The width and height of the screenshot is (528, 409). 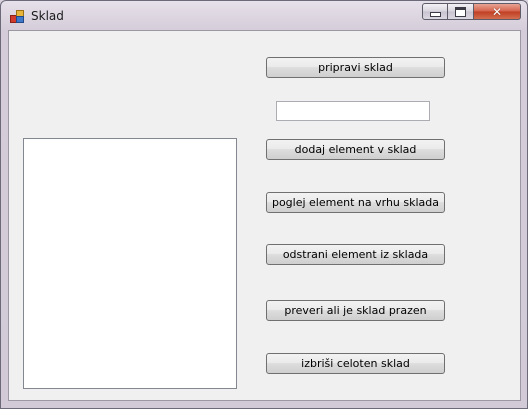 I want to click on window-title: Sklad, so click(x=47, y=16).